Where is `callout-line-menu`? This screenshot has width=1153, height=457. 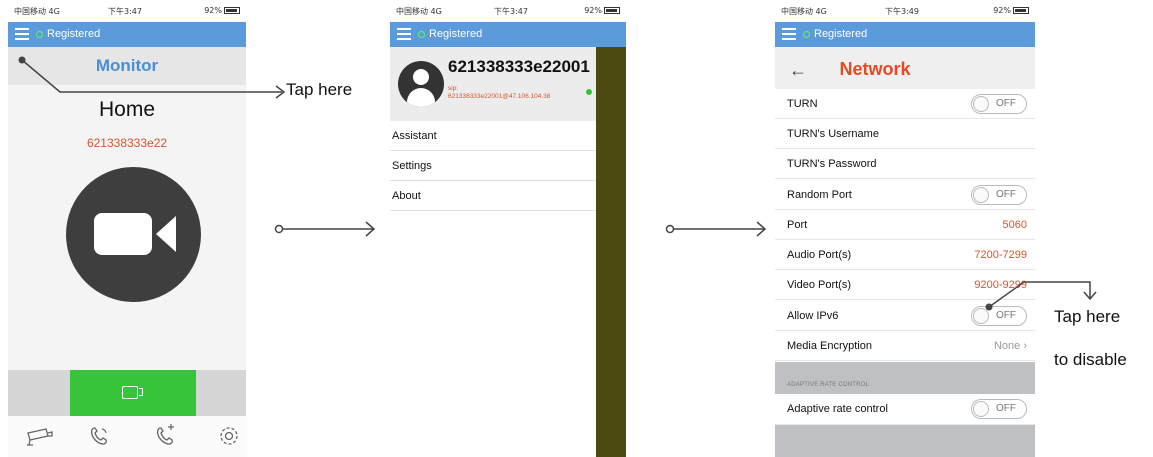
callout-line-menu is located at coordinates (152, 77).